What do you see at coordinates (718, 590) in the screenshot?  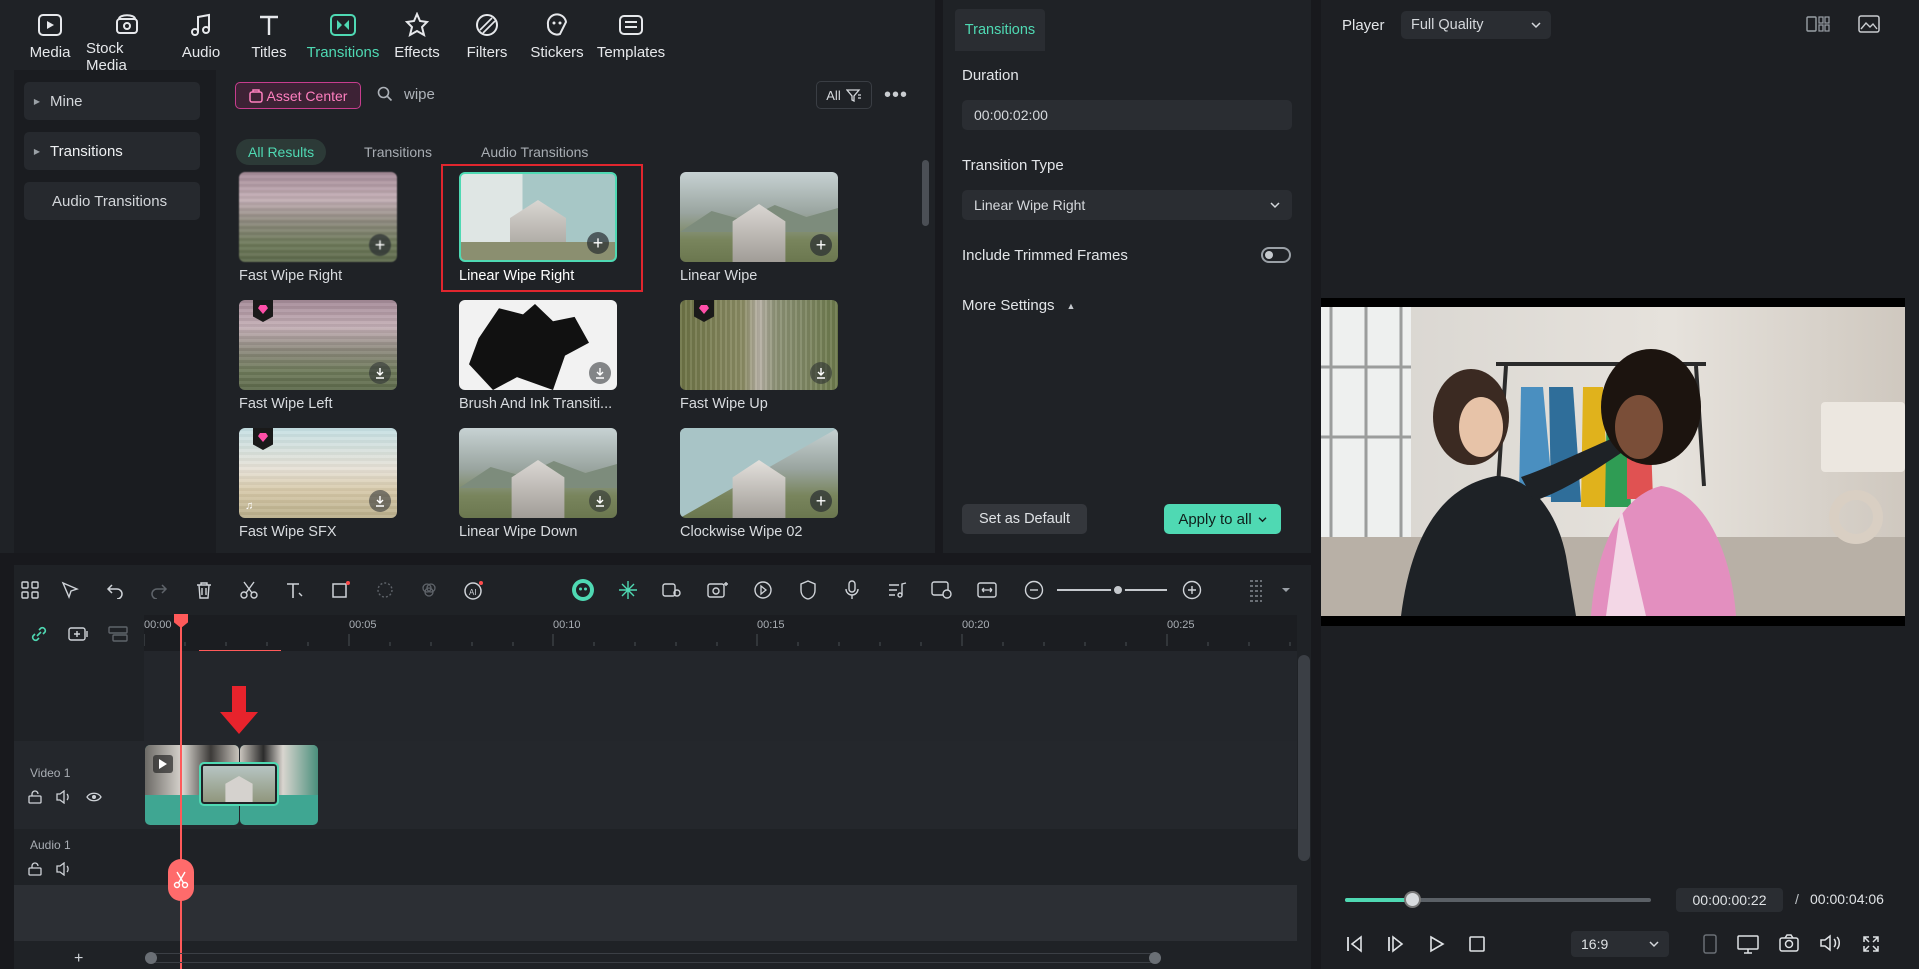 I see `ai-video-enhance-icon` at bounding box center [718, 590].